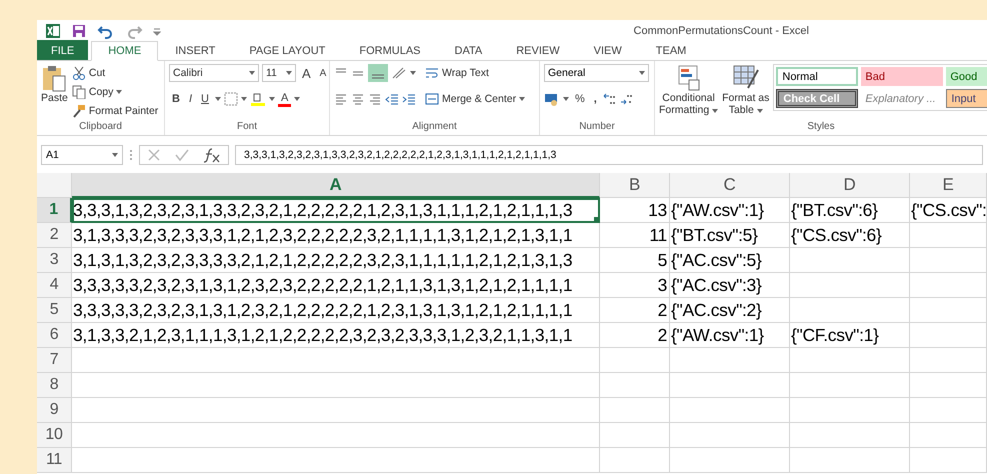 The width and height of the screenshot is (987, 474). I want to click on increase-indent-icon, so click(409, 99).